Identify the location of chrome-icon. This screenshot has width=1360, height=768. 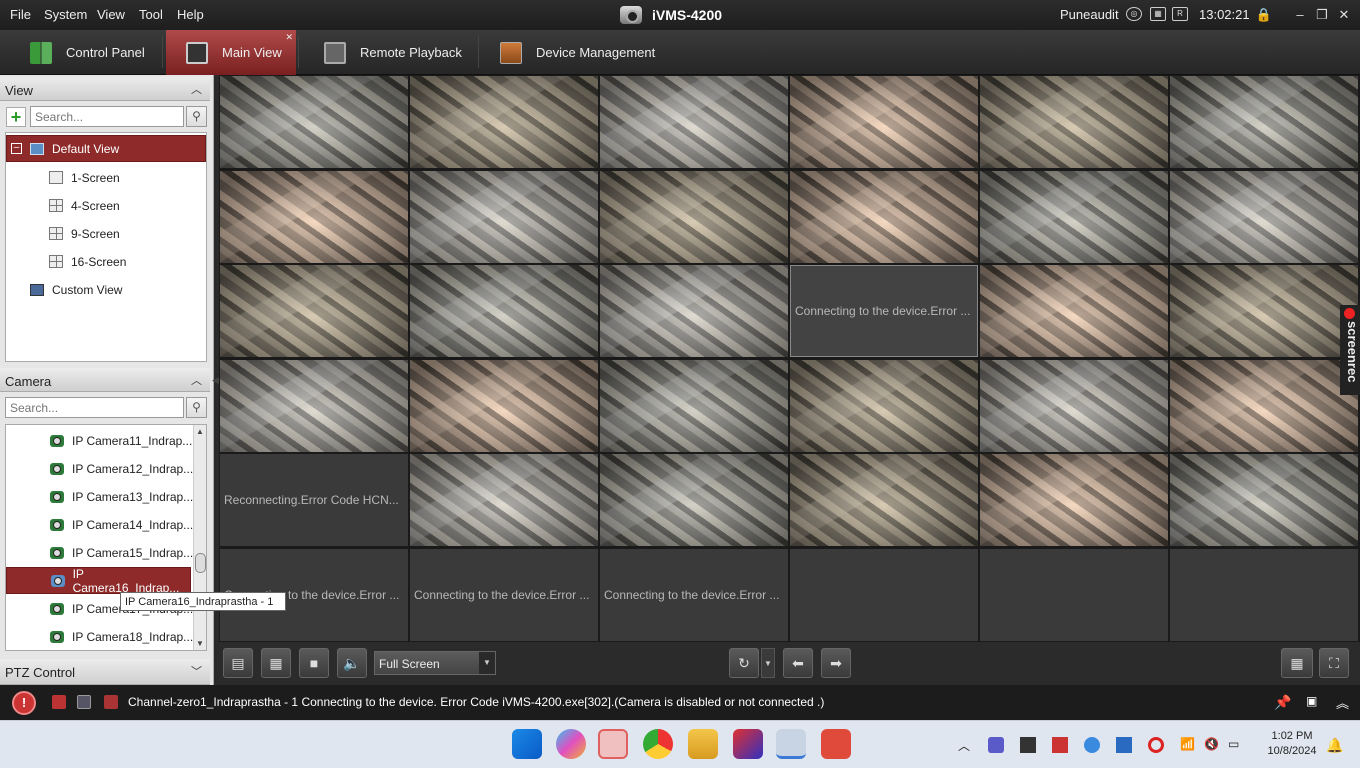
(658, 744).